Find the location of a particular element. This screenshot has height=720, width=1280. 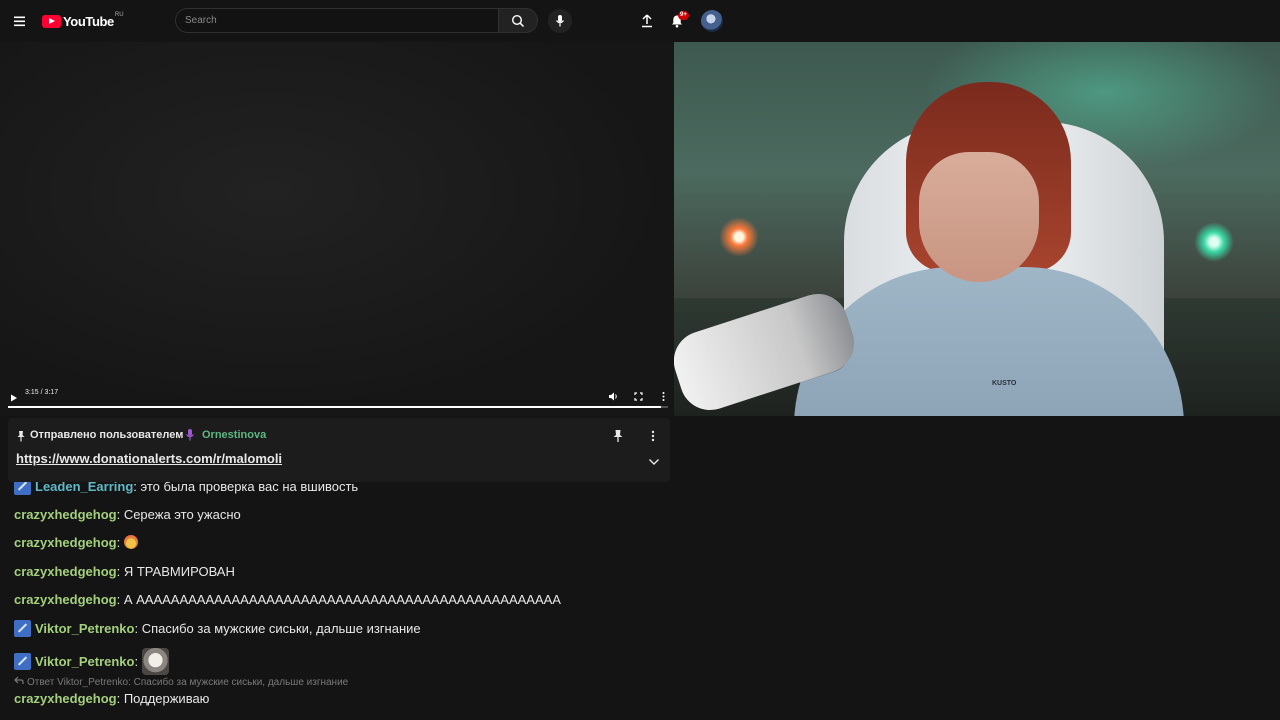

chat-message: crazyxhedgehog: is located at coordinates (76, 542).